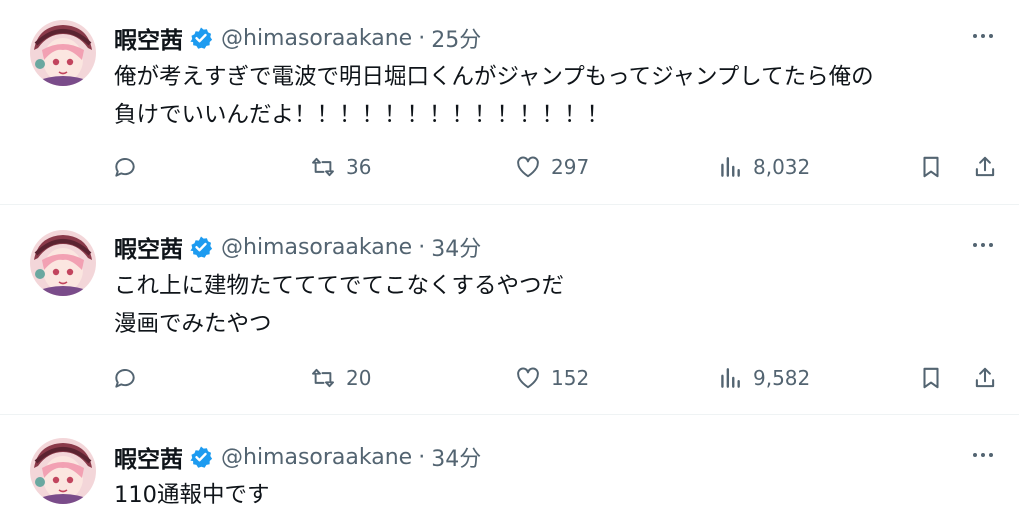  Describe the element at coordinates (570, 378) in the screenshot. I see `like-count: 152` at that location.